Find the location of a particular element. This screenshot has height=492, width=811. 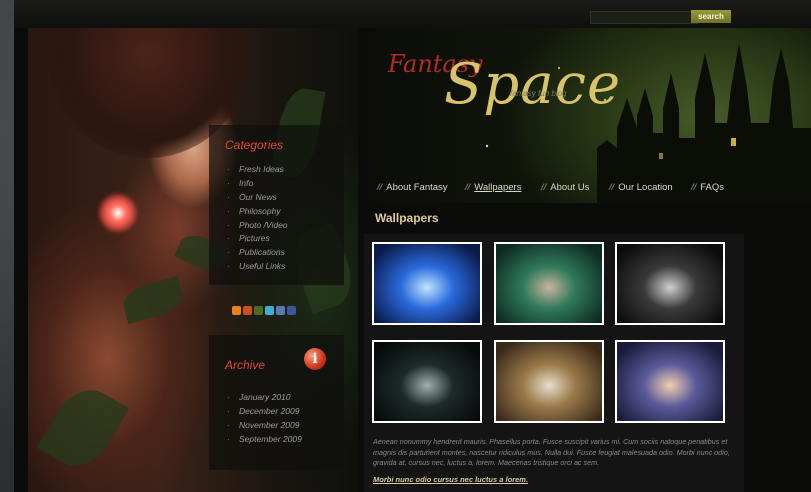

dark-riders-thumb is located at coordinates (427, 381).